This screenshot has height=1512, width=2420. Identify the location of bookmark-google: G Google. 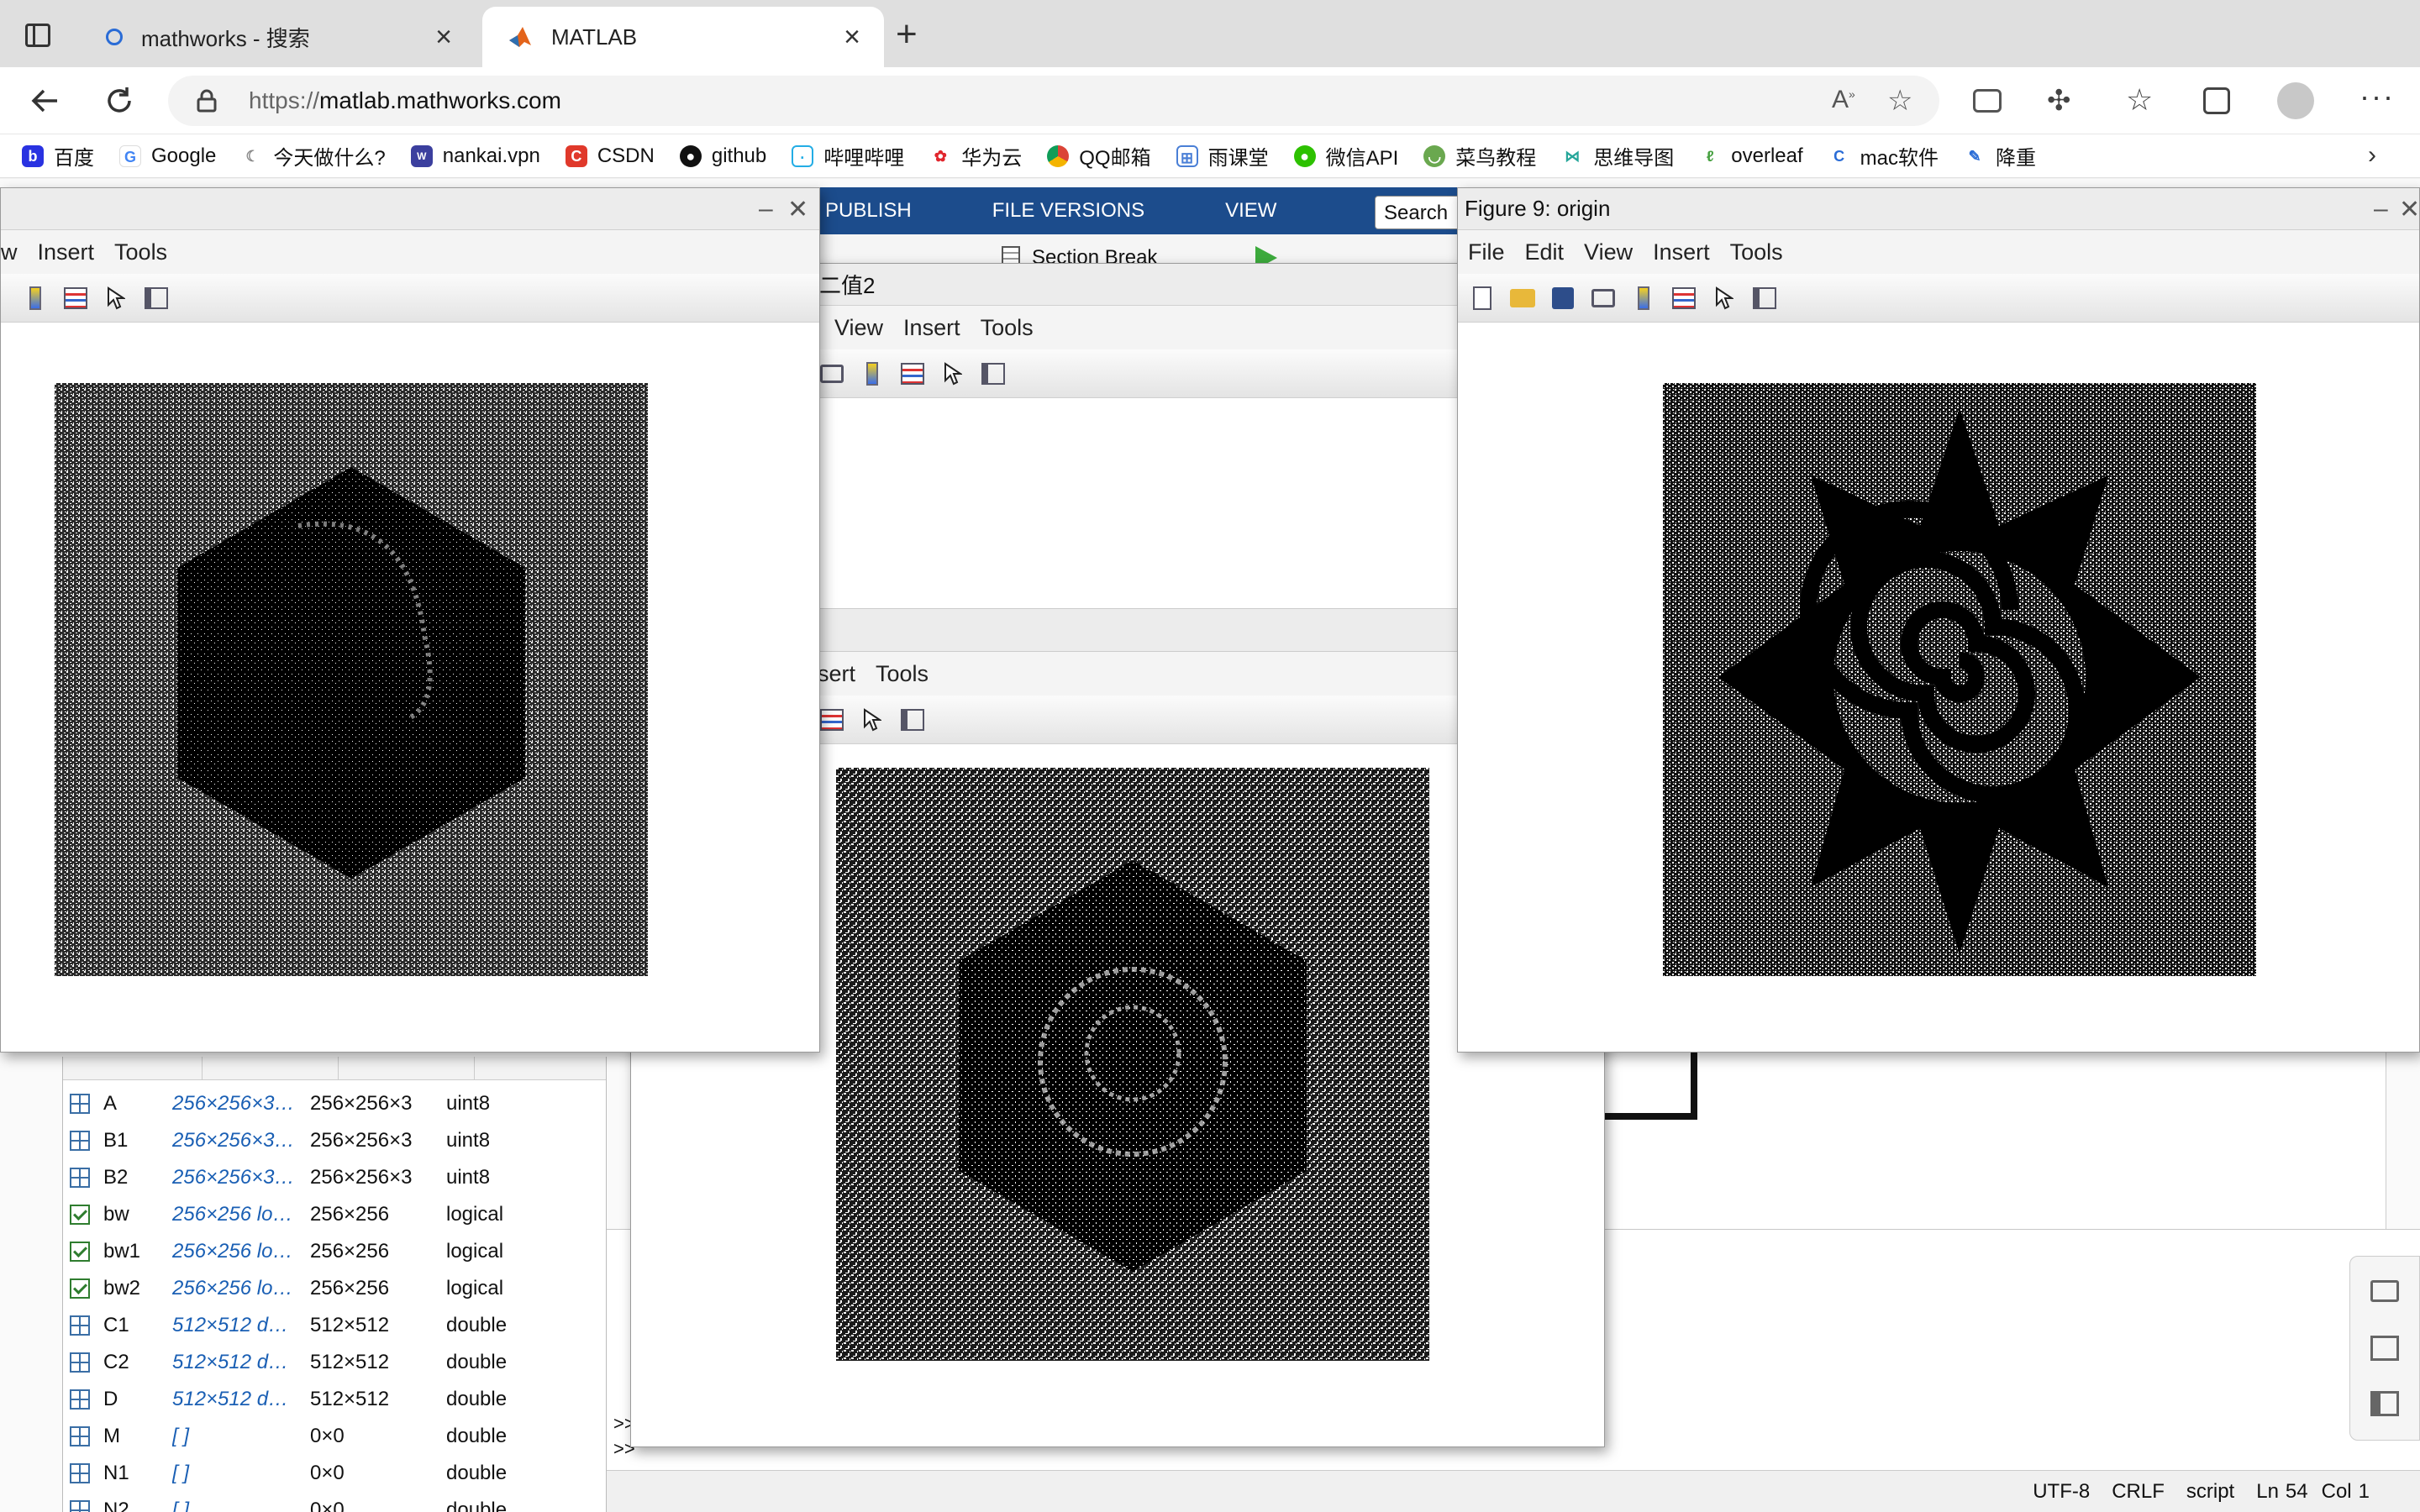
(167, 156).